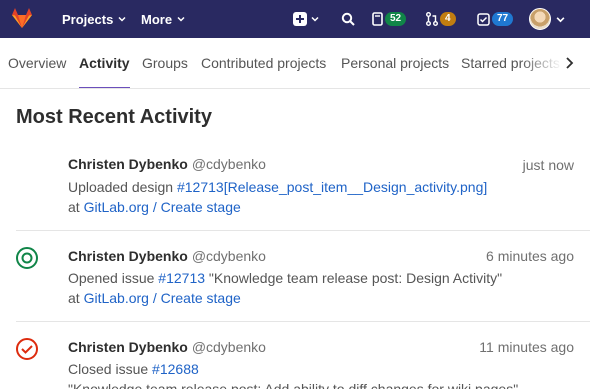 This screenshot has width=590, height=389. I want to click on plus-icon, so click(300, 19).